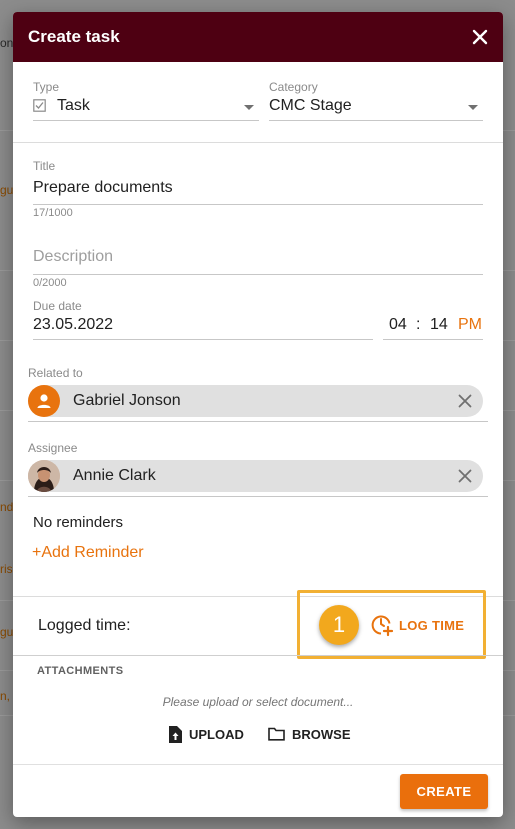 This screenshot has height=829, width=515. Describe the element at coordinates (258, 421) in the screenshot. I see `related-underline` at that location.